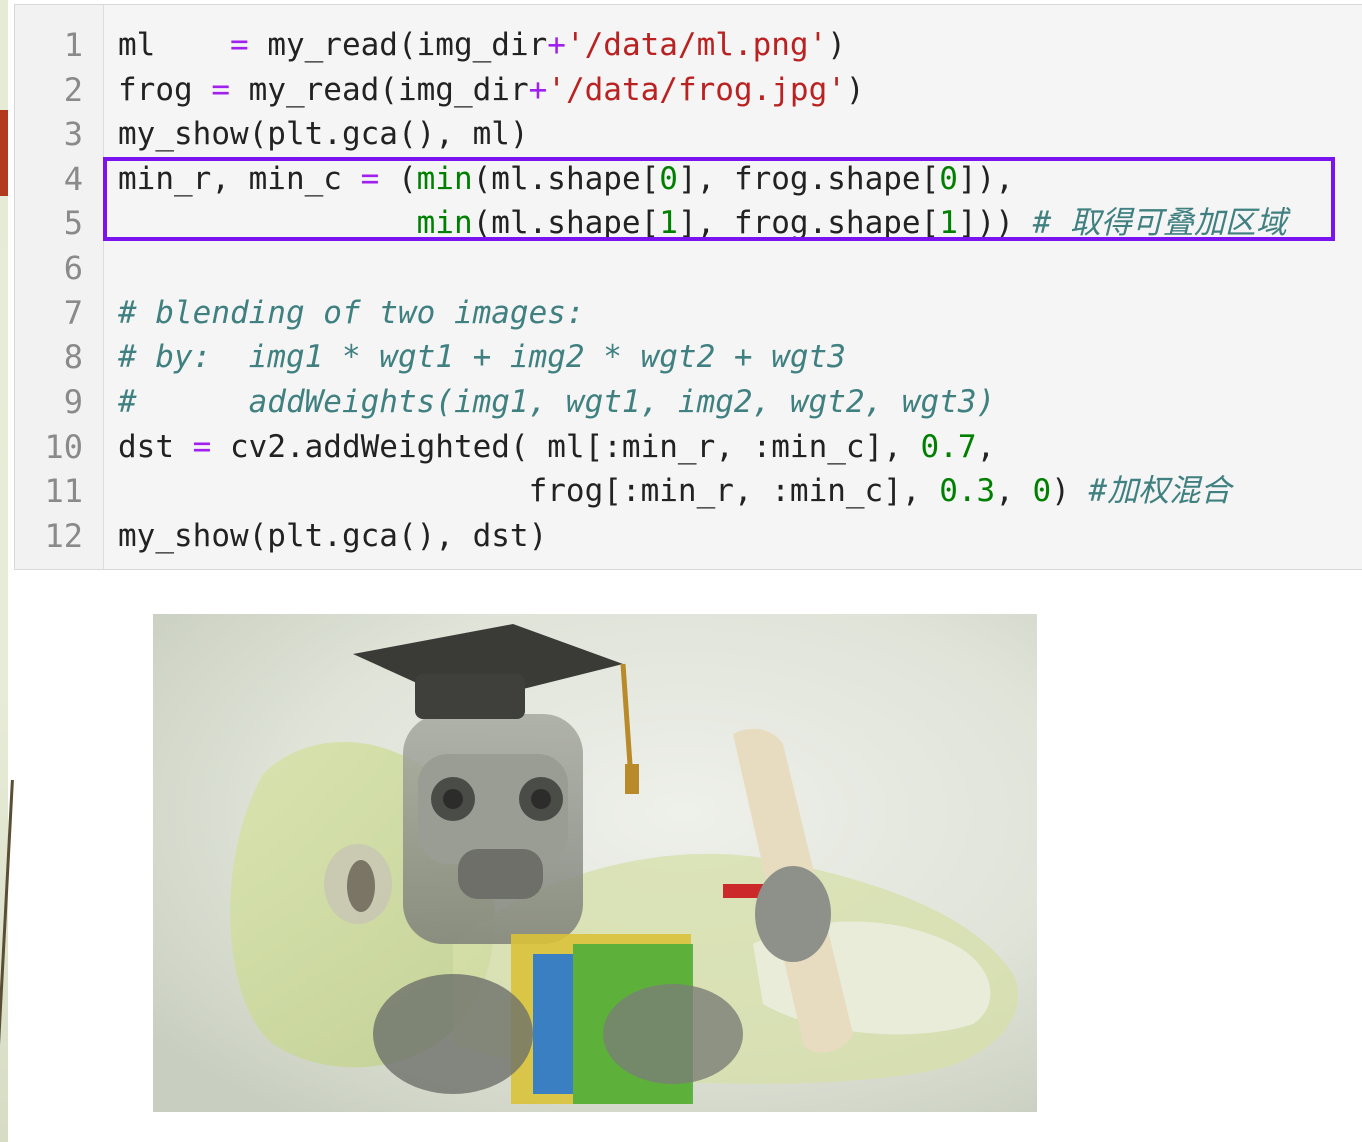 The height and width of the screenshot is (1142, 1362). Describe the element at coordinates (482, 357) in the screenshot. I see `code-line-8: # by: img1 * wgt1 + img2 * wgt2 + wgt3` at that location.